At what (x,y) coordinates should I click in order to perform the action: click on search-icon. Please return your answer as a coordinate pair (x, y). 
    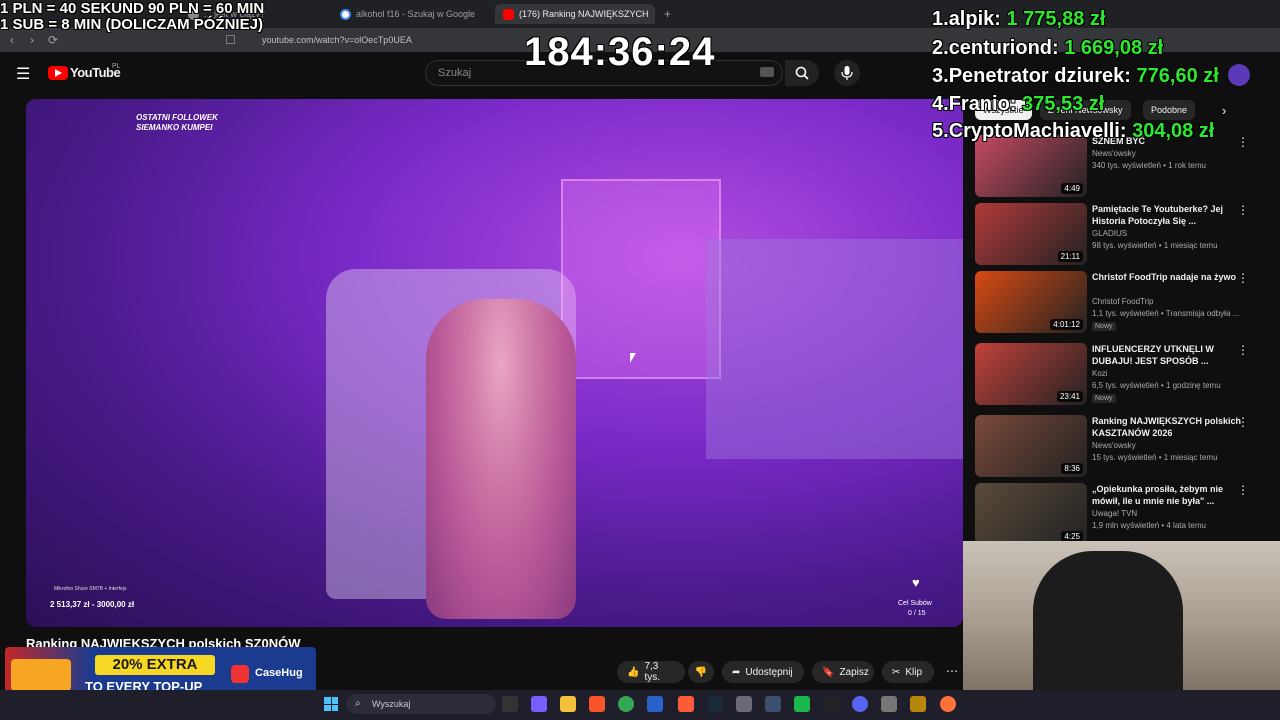
    Looking at the image, I should click on (802, 73).